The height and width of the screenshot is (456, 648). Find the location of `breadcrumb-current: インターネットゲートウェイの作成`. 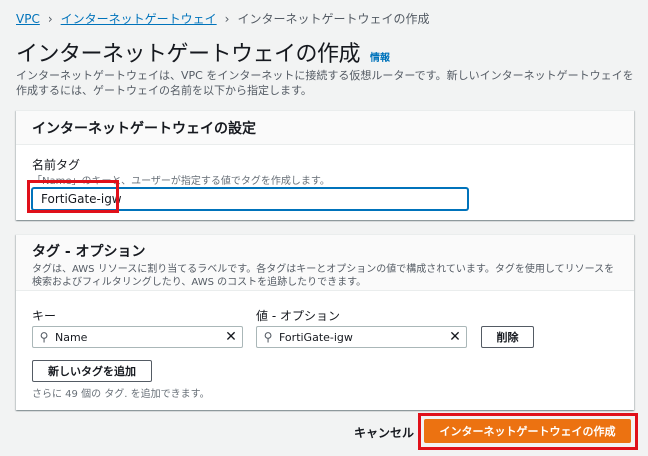

breadcrumb-current: インターネットゲートウェイの作成 is located at coordinates (333, 19).